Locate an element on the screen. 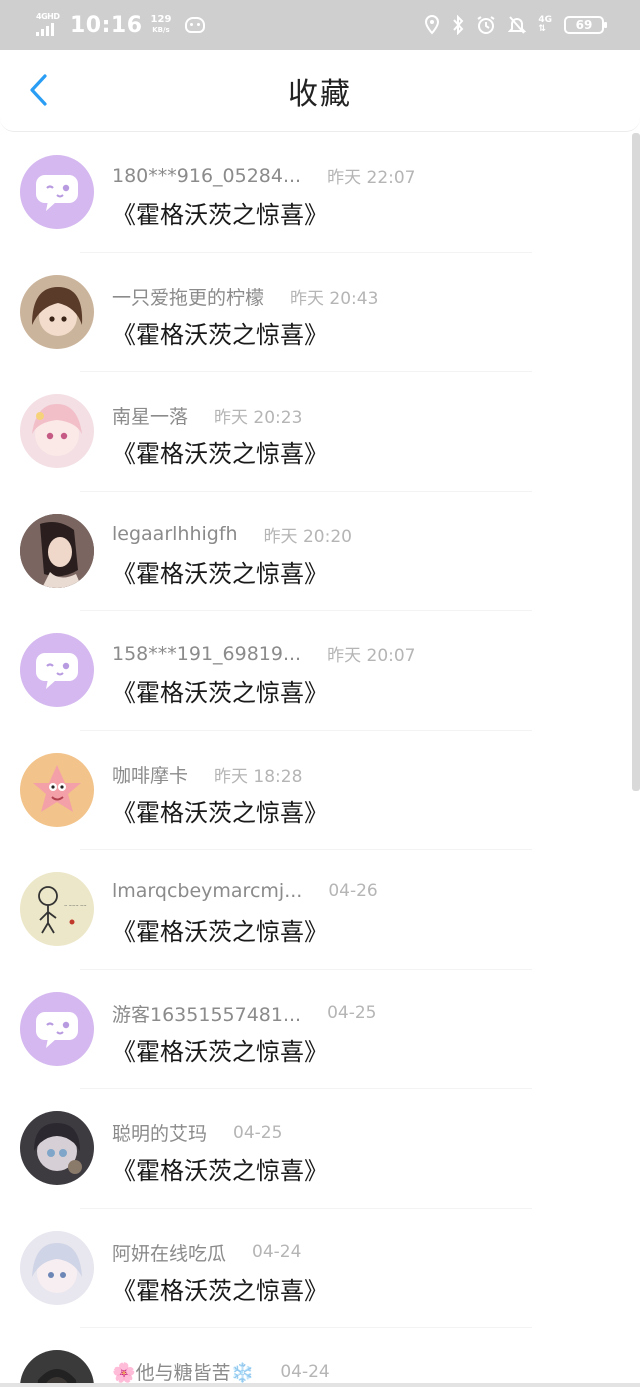  status-bar: 4GHD 10:16 129 KB/s 4G ⇅ 69 is located at coordinates (320, 25).